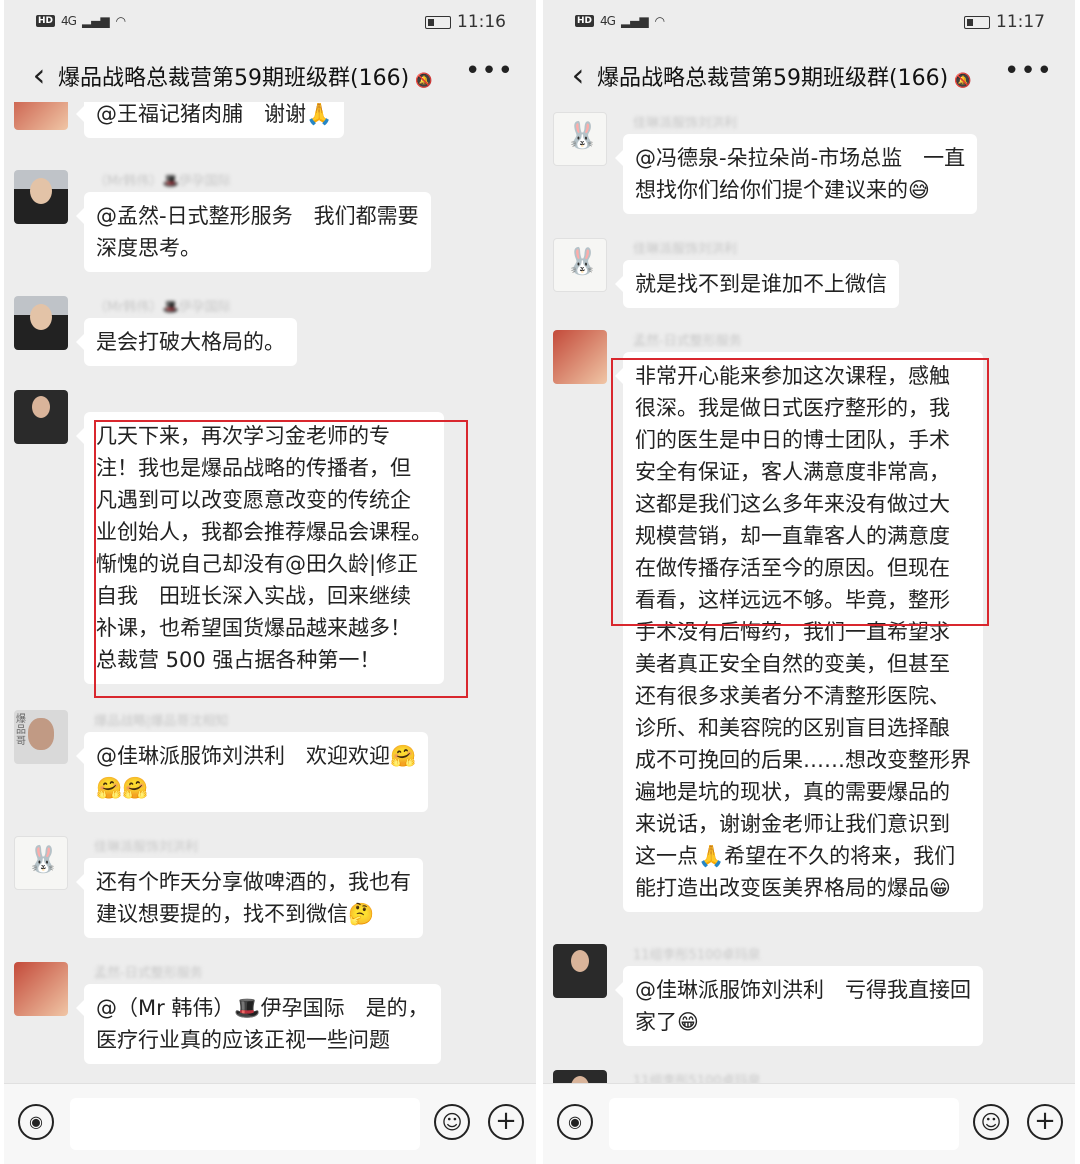  What do you see at coordinates (809, 1077) in the screenshot?
I see `chat-message: 11组李彤5100卓玛泉` at bounding box center [809, 1077].